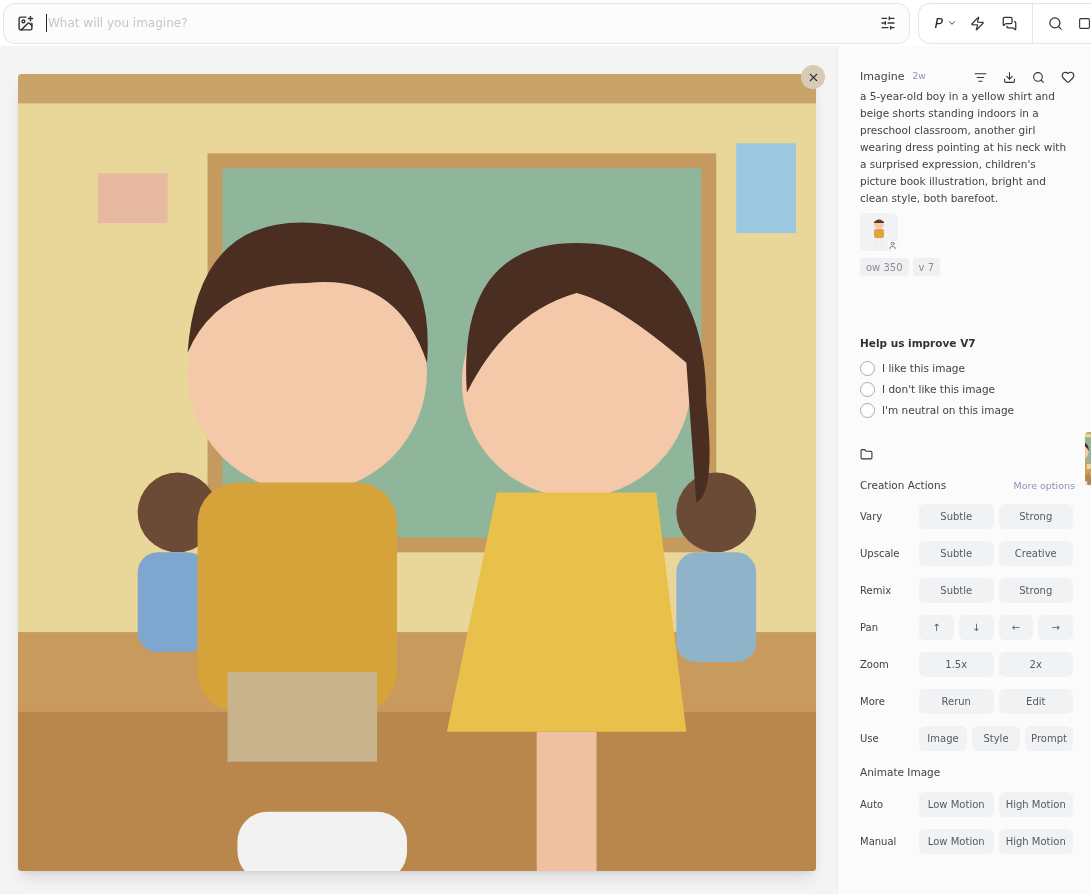  What do you see at coordinates (884, 267) in the screenshot?
I see `parameter-tag: ow 350` at bounding box center [884, 267].